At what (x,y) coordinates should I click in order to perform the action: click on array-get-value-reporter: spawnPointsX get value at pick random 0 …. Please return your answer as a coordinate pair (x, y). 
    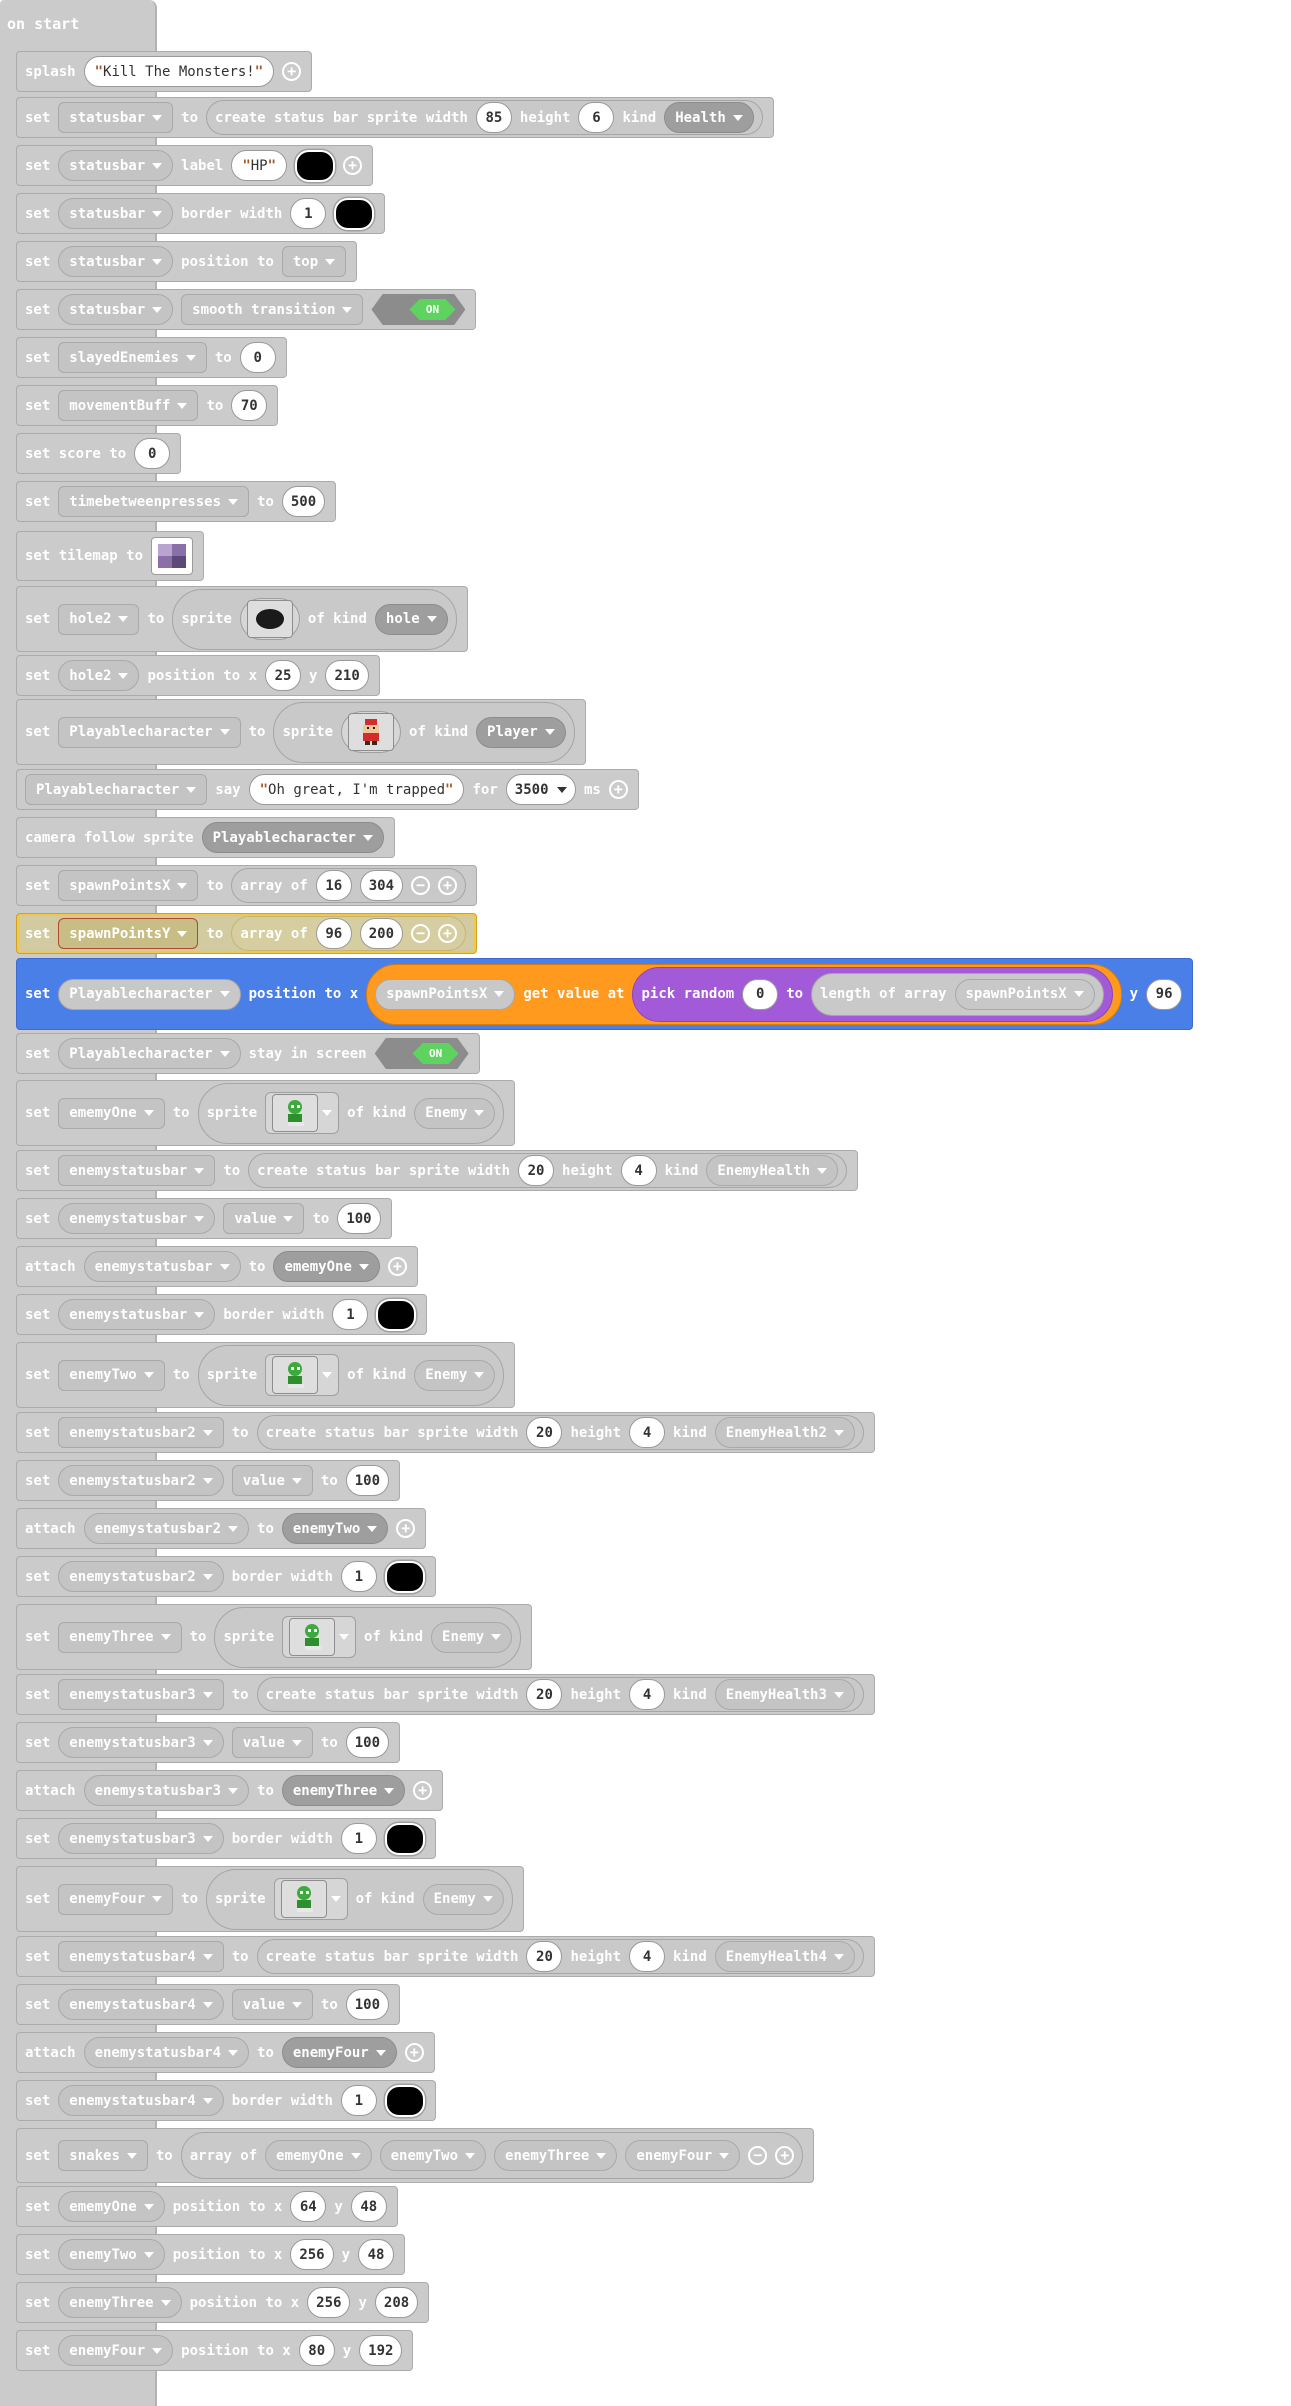
    Looking at the image, I should click on (744, 994).